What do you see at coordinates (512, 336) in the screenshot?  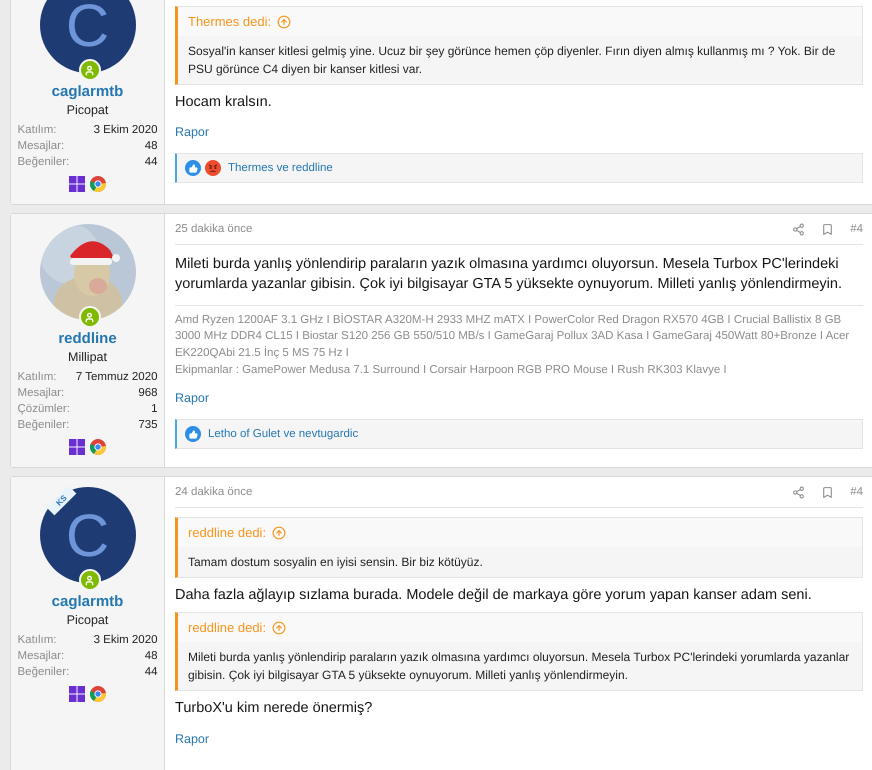 I see `signature-text: Amd Ryzen 1200AF 3.1 GHz I BİOSTAR A320M-H 2933 MHZ mATX I PowerColor Red Dragon RX570 4GB I Crucial Ballistix 8 GB 3000 MHz DDR4 CL15 I Biostar S120 256 GB 550/510 MB/s I GameGaraj Pollux 3AD Kasa I GameGaraj 450Watt 80+Bronze I Acer EK220QAbi 21.5 İnç 5 MS 75 Hz I` at bounding box center [512, 336].